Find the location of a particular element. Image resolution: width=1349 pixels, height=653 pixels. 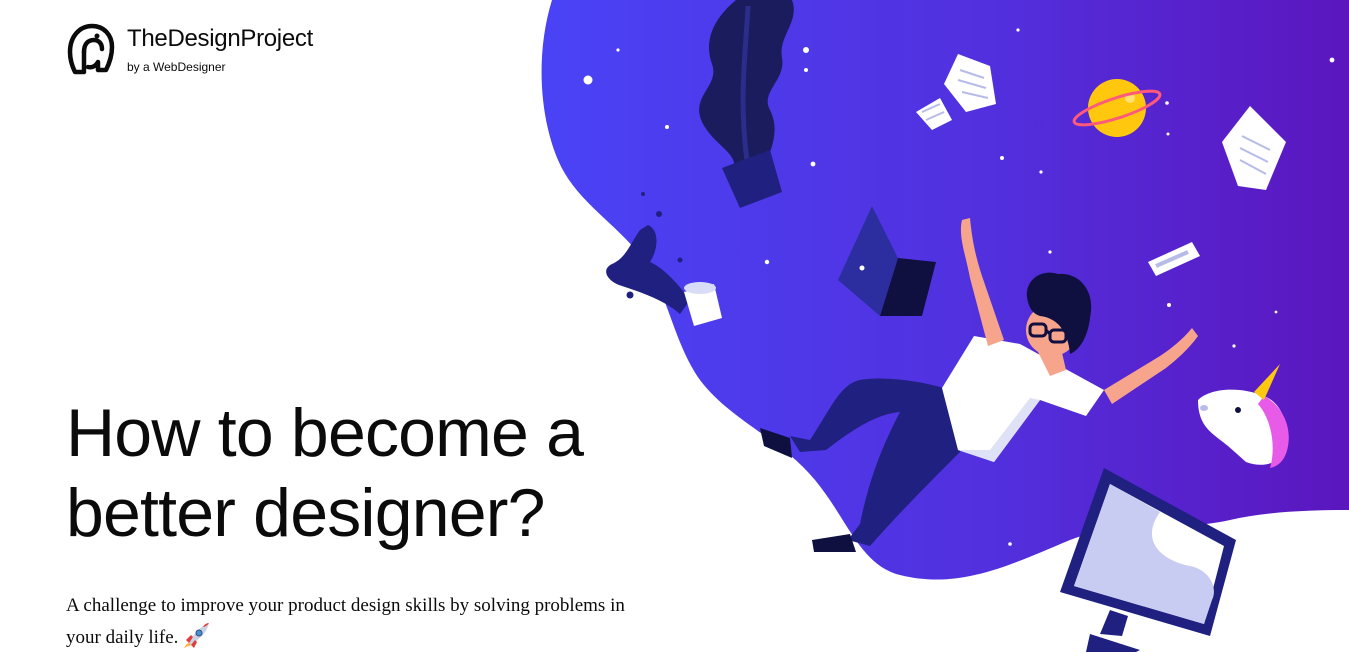

headline-line-1: How to become a is located at coordinates (325, 433).